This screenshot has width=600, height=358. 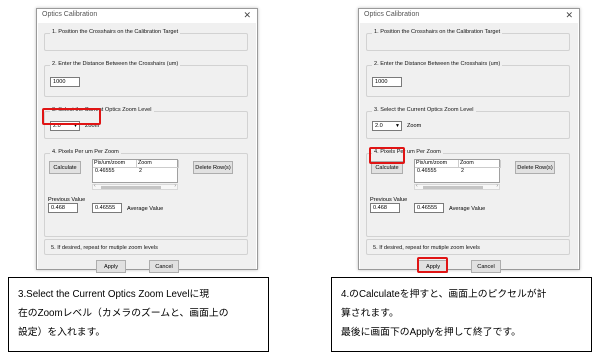 What do you see at coordinates (62, 332) in the screenshot?
I see `note-line: 設定）を入れます。` at bounding box center [62, 332].